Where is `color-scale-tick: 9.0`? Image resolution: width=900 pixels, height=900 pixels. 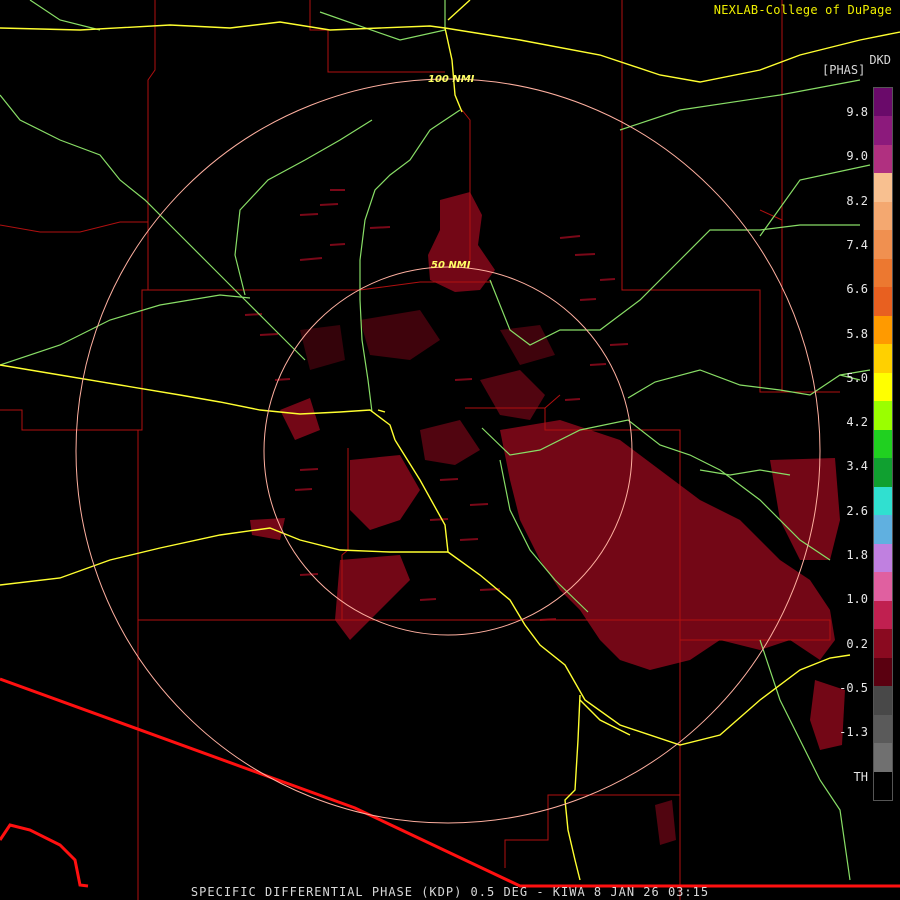 color-scale-tick: 9.0 is located at coordinates (857, 156).